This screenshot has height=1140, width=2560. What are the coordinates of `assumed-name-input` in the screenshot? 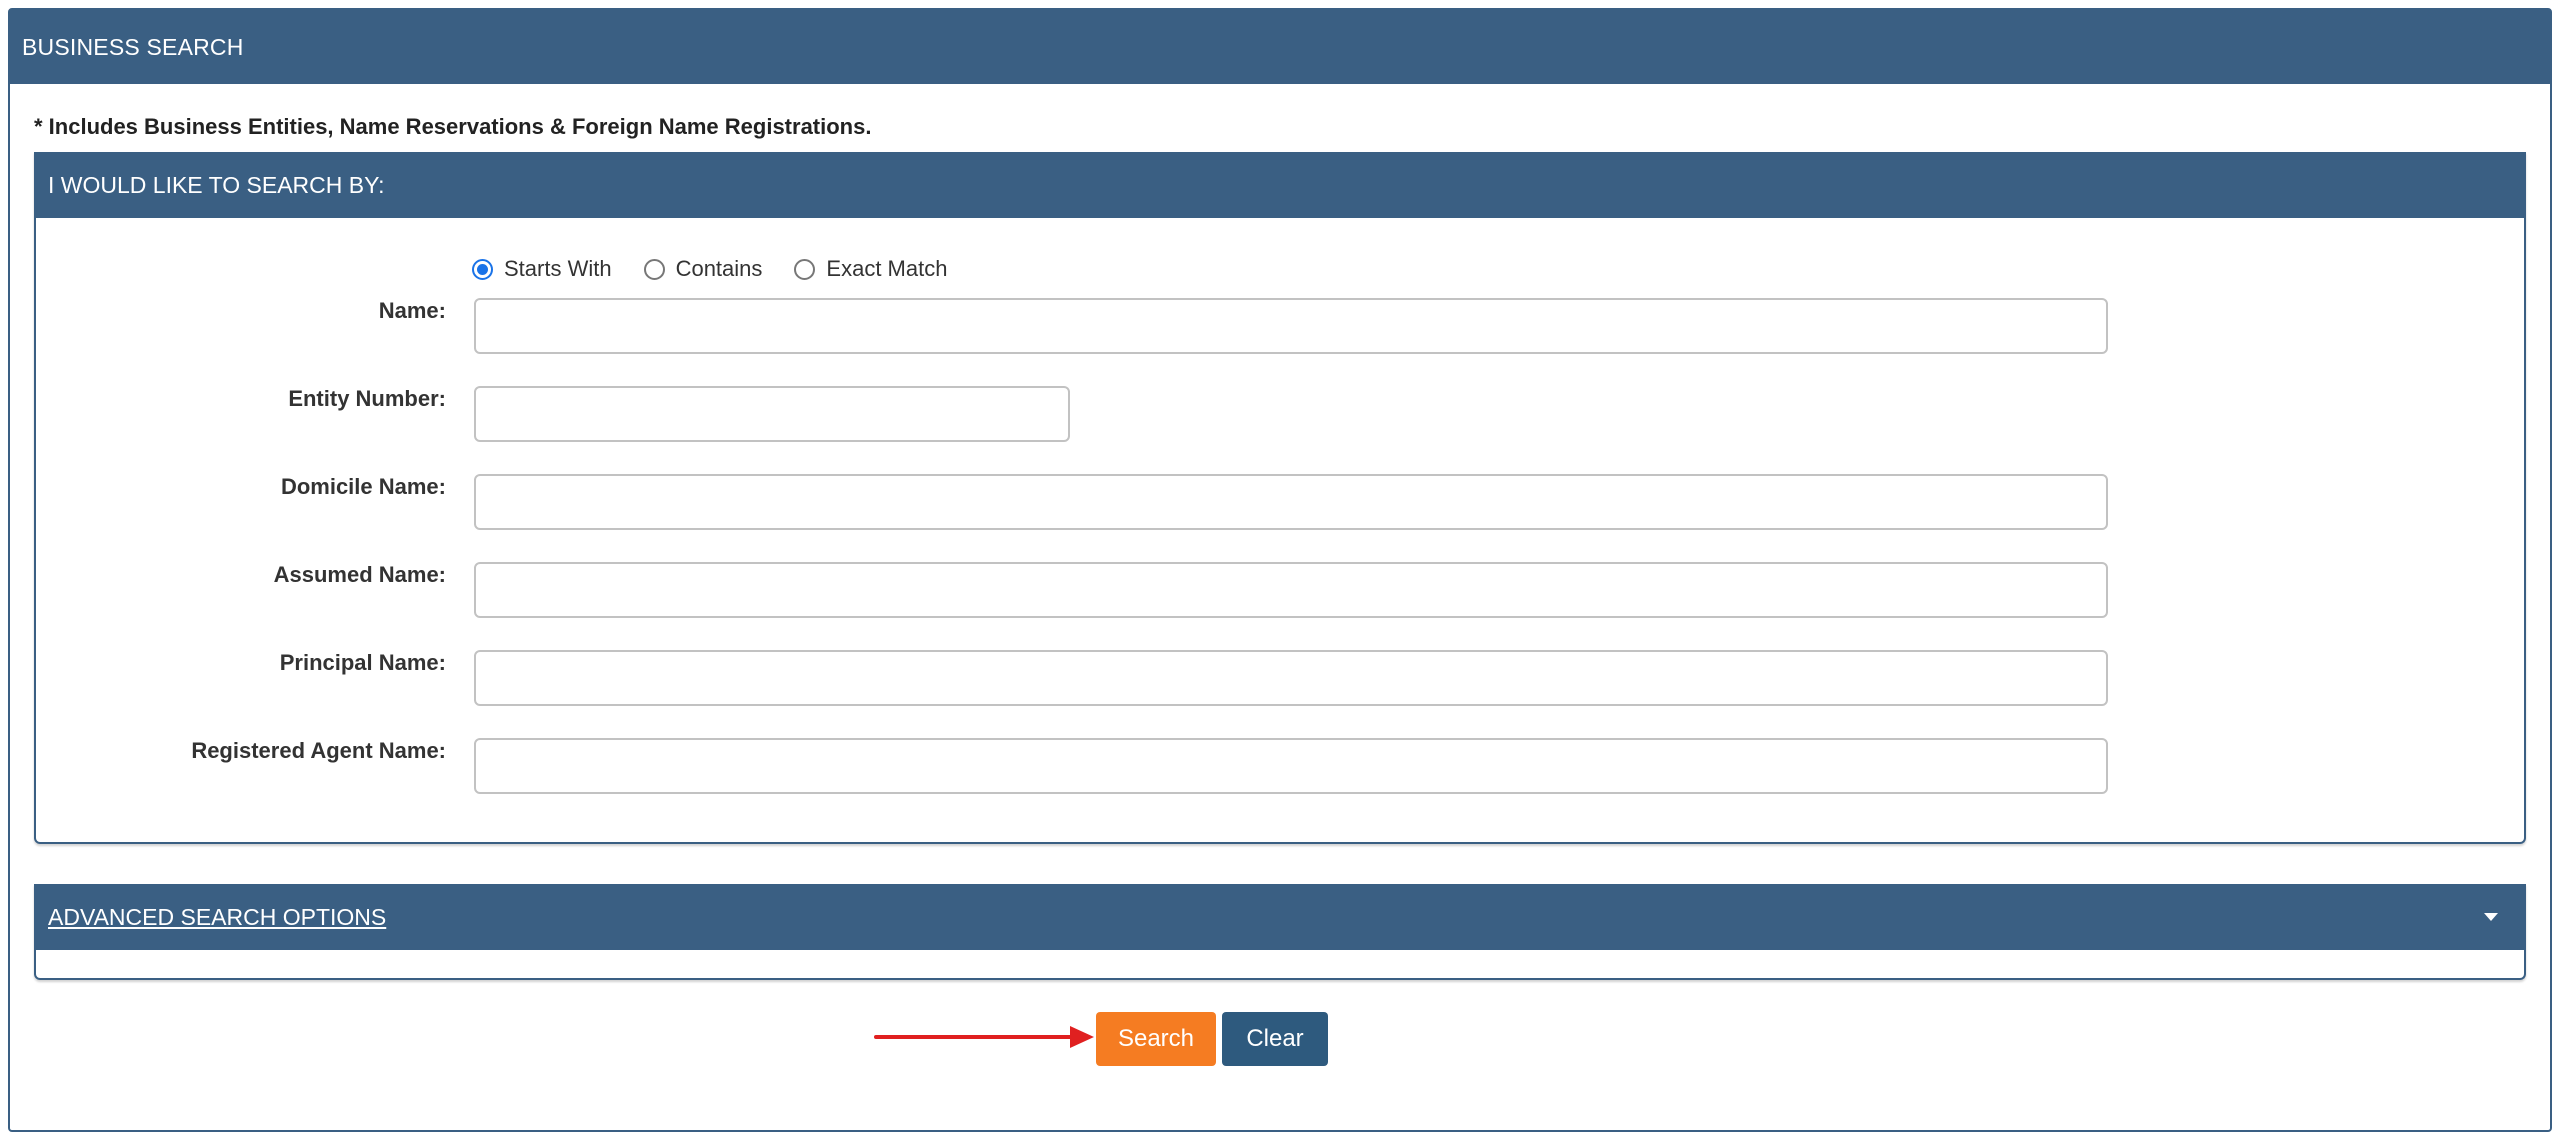 It's located at (1291, 590).